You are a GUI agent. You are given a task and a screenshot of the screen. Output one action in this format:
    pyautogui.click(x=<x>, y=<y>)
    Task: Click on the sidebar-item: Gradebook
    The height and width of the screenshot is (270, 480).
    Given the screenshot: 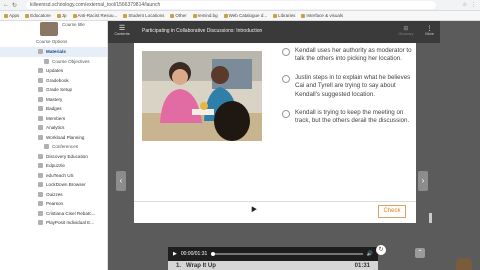 What is the action you would take?
    pyautogui.click(x=53, y=81)
    